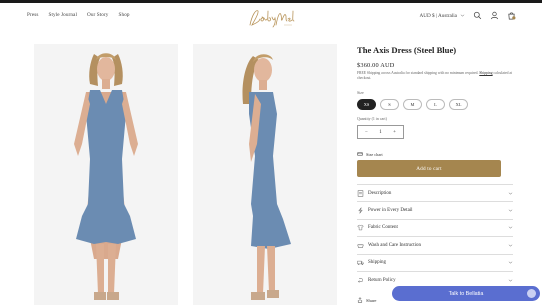 The width and height of the screenshot is (542, 305). I want to click on cart-icon, so click(511, 15).